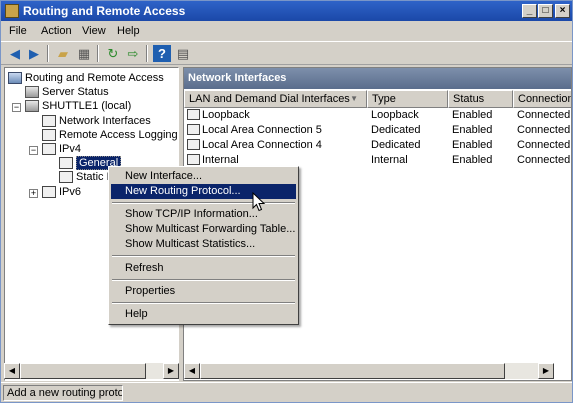 This screenshot has height=403, width=573. Describe the element at coordinates (480, 99) in the screenshot. I see `column-header-status: Status` at that location.